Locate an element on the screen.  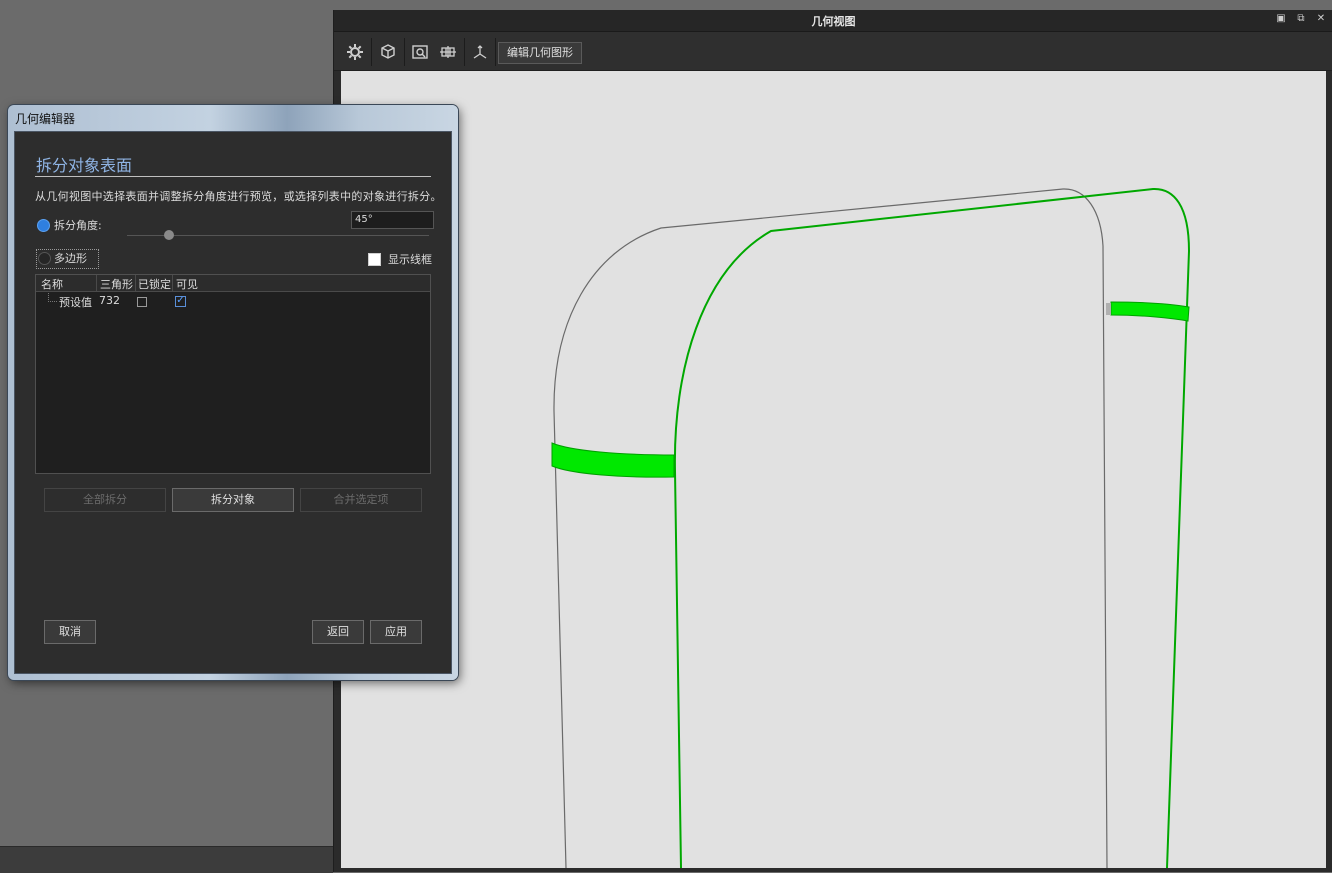
split-object-button: 拆分对象 is located at coordinates (233, 500).